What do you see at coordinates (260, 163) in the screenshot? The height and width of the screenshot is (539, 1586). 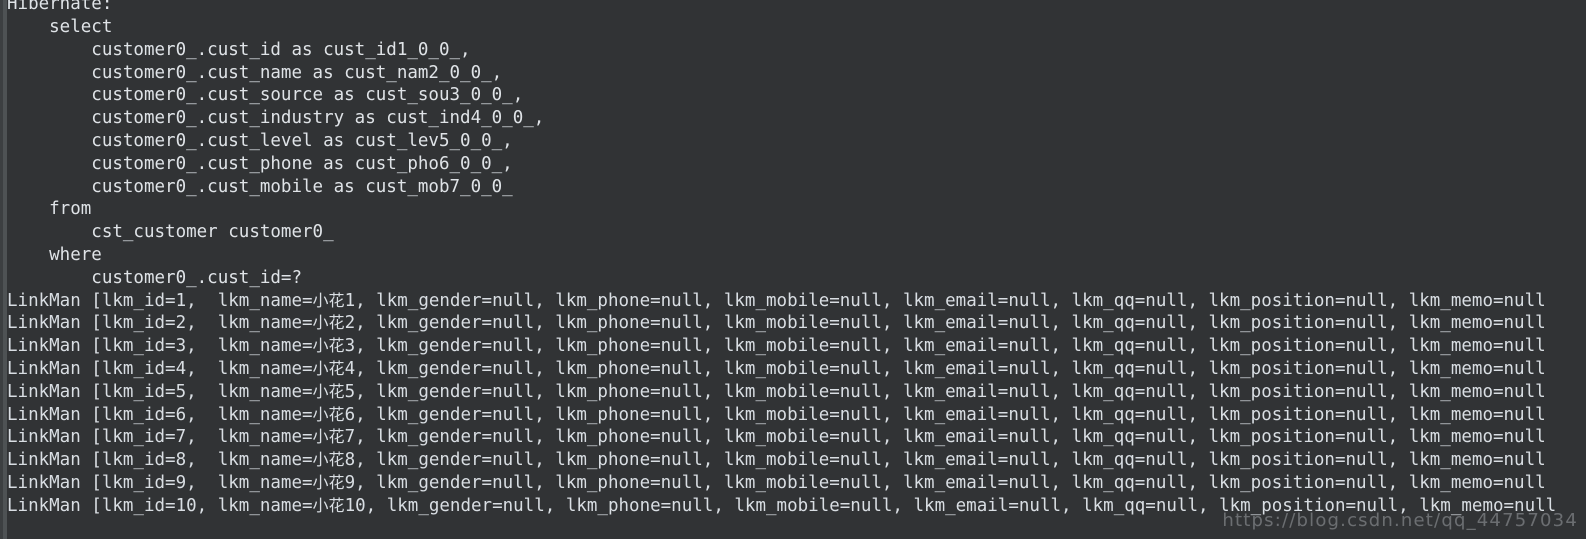 I see `console-line: customer0_.cust_phone as cust_pho6_0_0_,` at bounding box center [260, 163].